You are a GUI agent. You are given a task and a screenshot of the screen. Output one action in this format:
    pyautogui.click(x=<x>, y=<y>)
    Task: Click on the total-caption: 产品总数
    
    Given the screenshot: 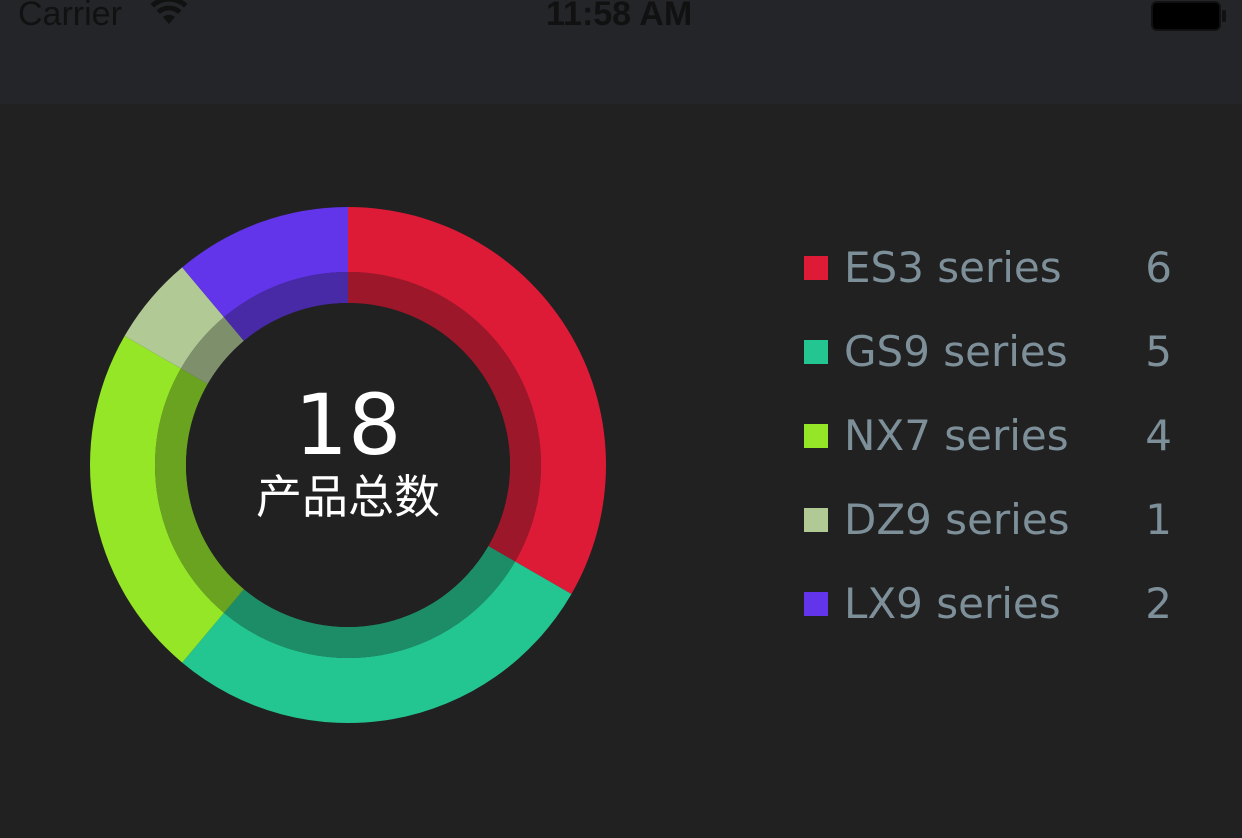 What is the action you would take?
    pyautogui.click(x=348, y=497)
    